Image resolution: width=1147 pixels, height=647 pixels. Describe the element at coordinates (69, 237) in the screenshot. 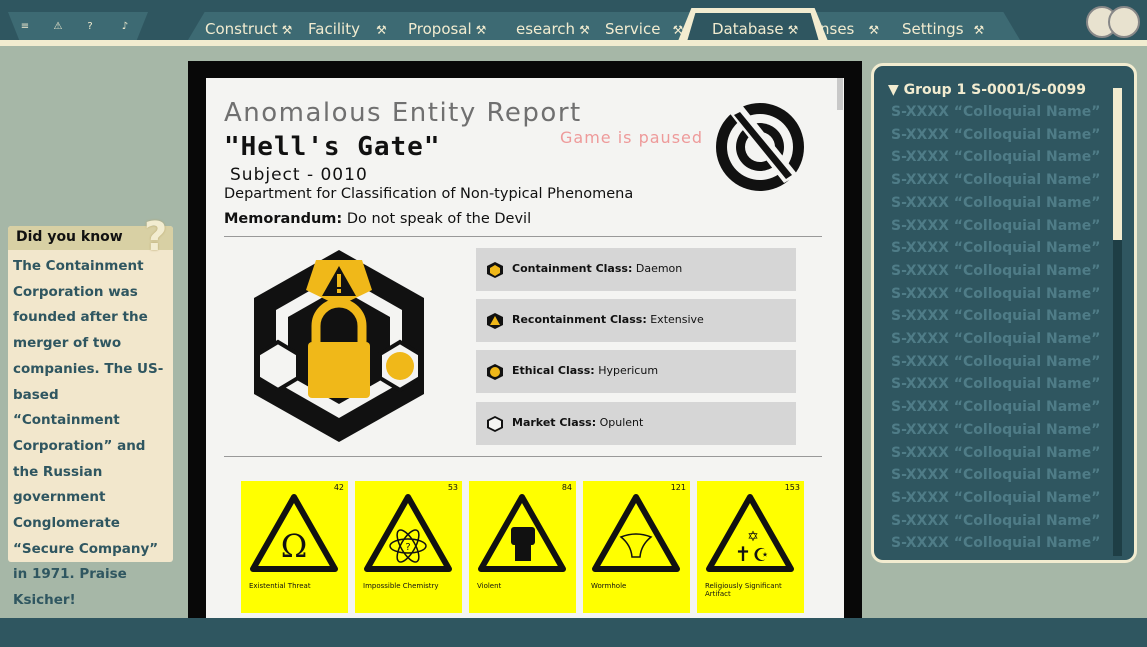

I see `did-you-know-title: Did you know` at that location.